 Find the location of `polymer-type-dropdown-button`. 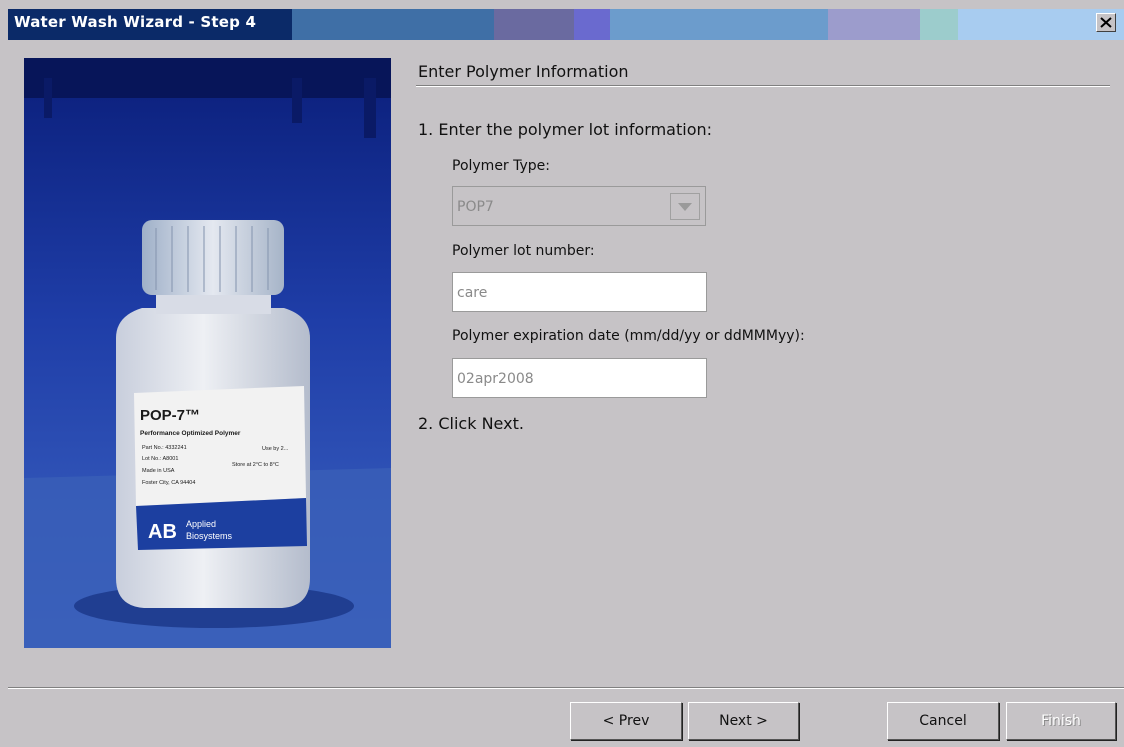

polymer-type-dropdown-button is located at coordinates (685, 206).